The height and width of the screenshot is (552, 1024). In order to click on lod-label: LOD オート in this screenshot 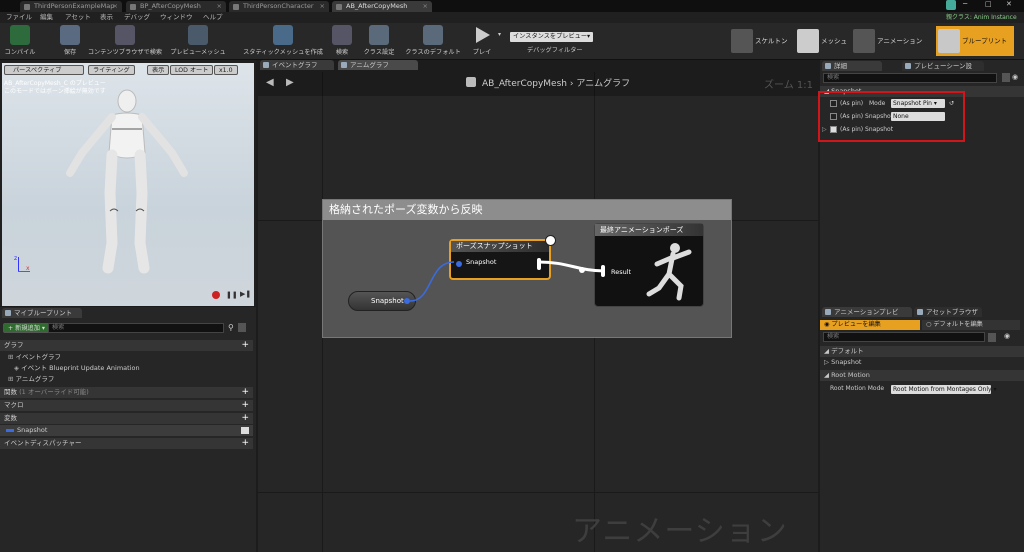, I will do `click(192, 70)`.